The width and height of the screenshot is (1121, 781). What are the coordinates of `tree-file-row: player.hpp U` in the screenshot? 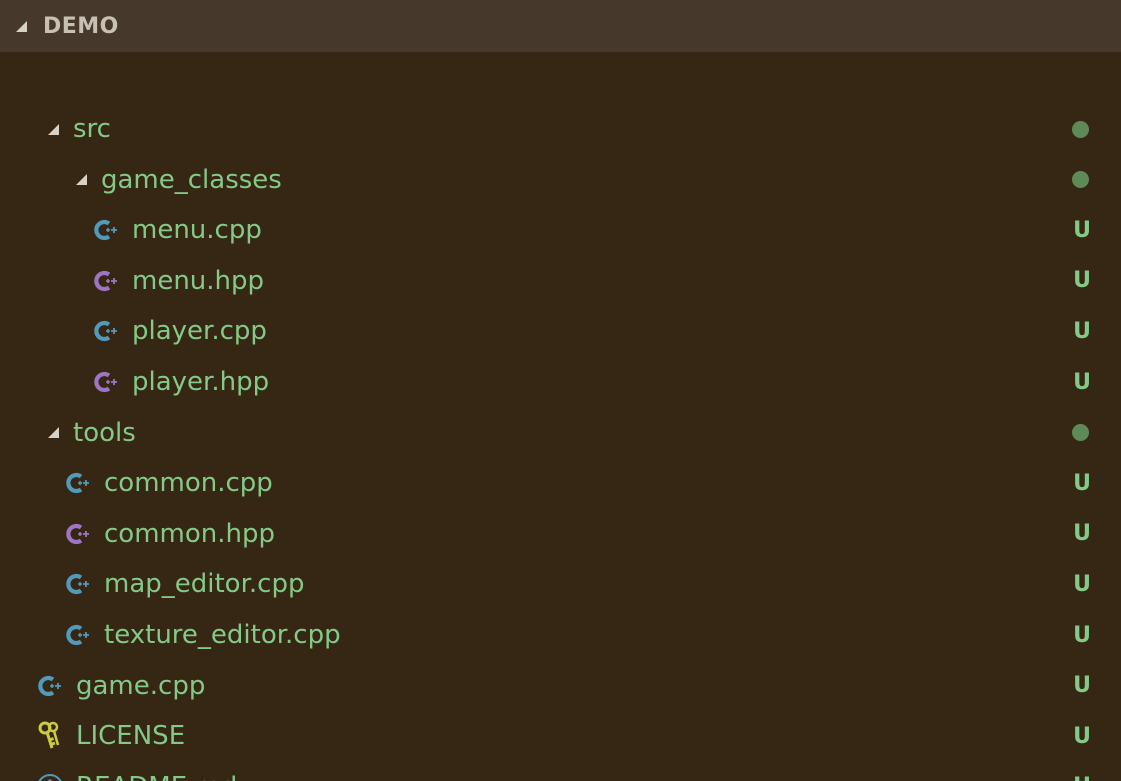 It's located at (560, 382).